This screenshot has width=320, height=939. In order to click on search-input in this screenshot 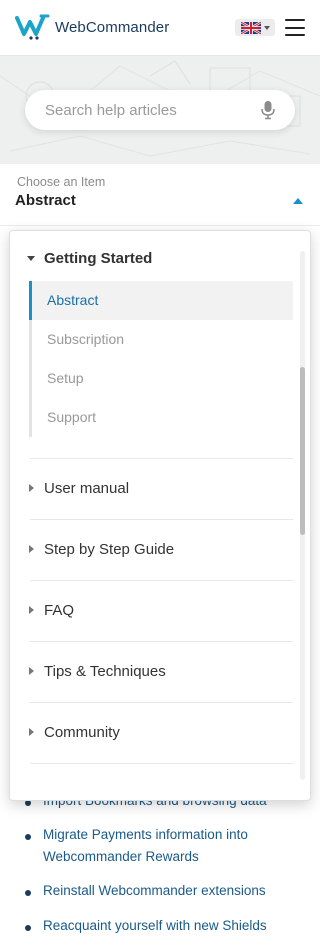, I will do `click(150, 110)`.